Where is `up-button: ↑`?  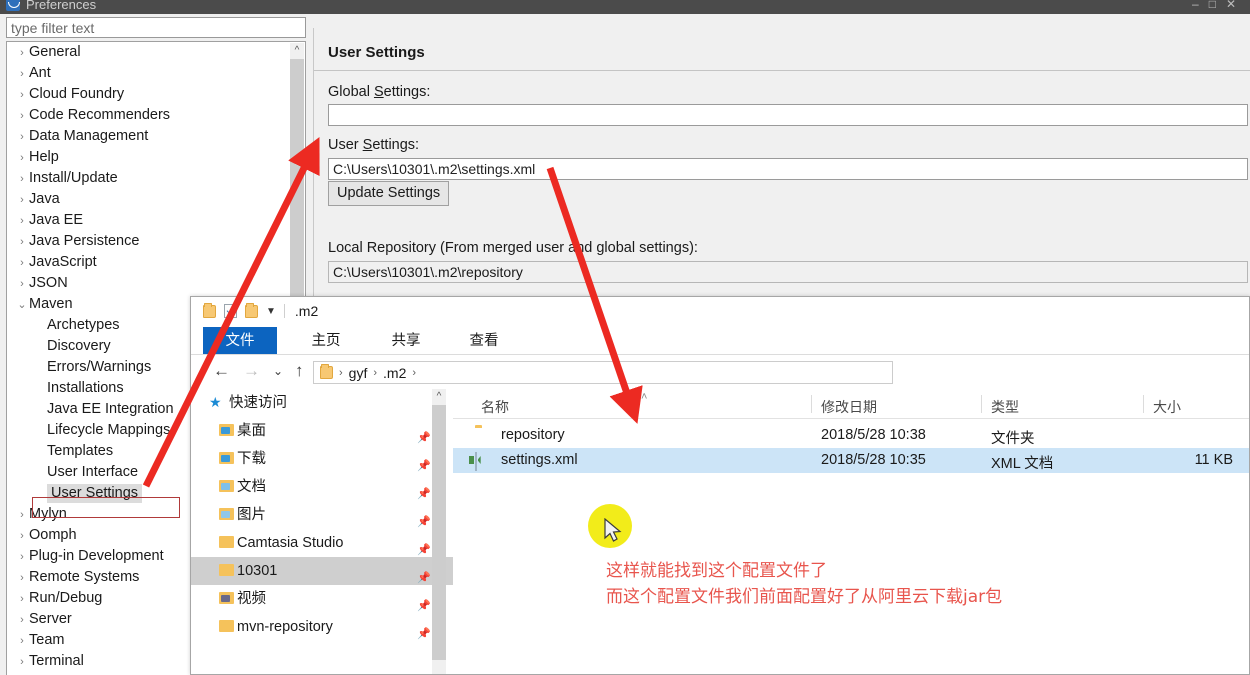
up-button: ↑ is located at coordinates (299, 371).